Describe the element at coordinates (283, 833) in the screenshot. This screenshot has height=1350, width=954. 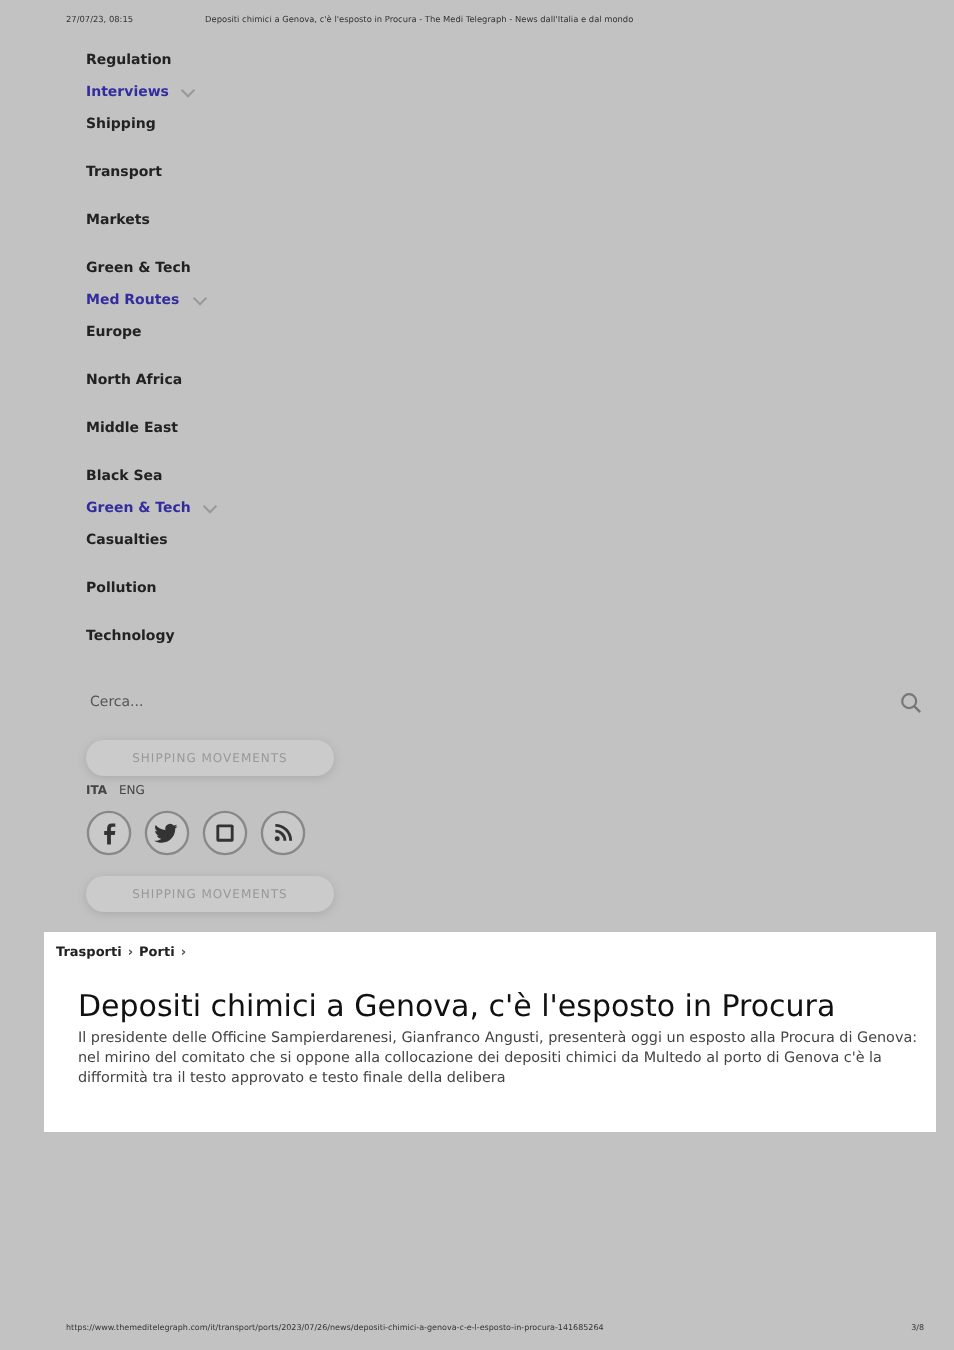
I see `rss-icon` at that location.